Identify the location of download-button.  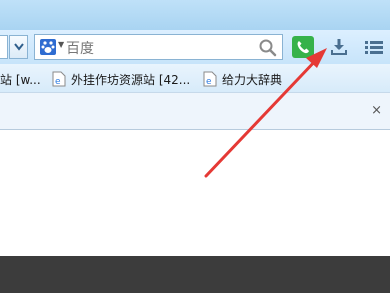
(339, 47).